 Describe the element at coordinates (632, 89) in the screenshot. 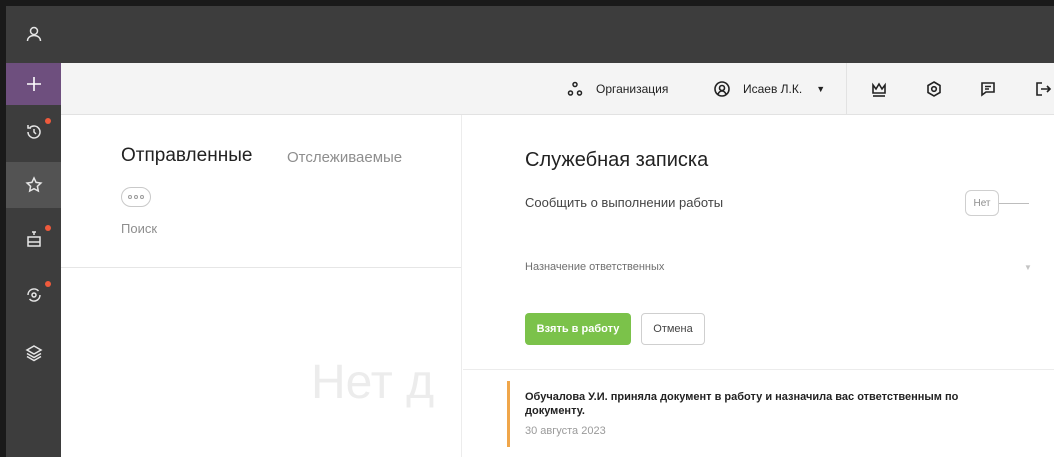

I see `organization-label: Организация` at that location.